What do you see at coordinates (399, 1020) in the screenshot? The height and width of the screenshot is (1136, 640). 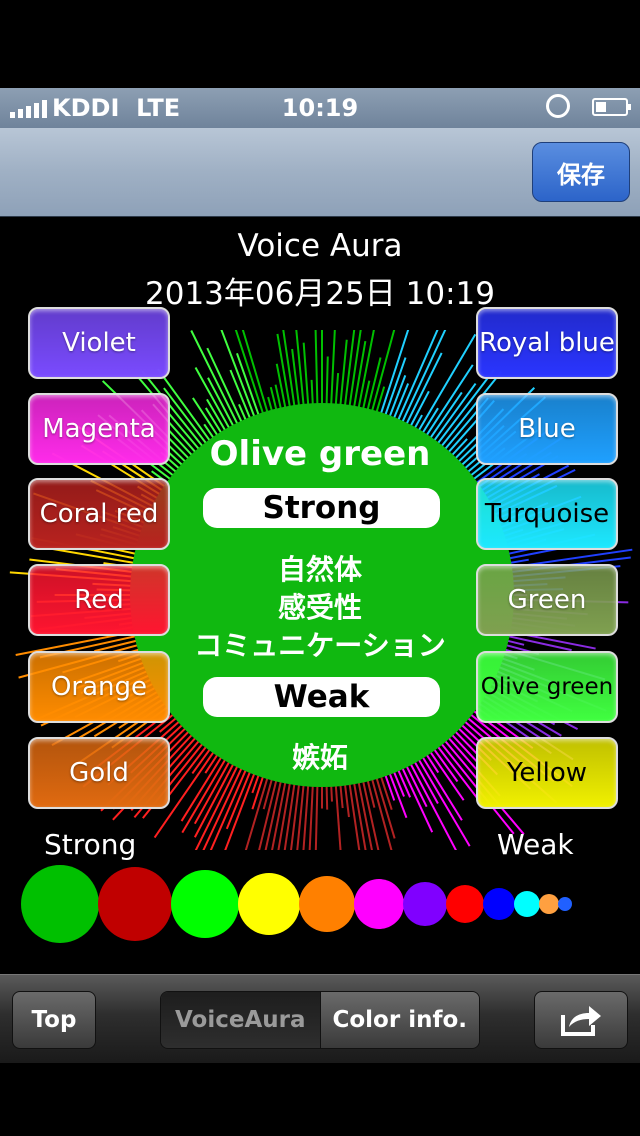 I see `tab-color-info: Color info.` at bounding box center [399, 1020].